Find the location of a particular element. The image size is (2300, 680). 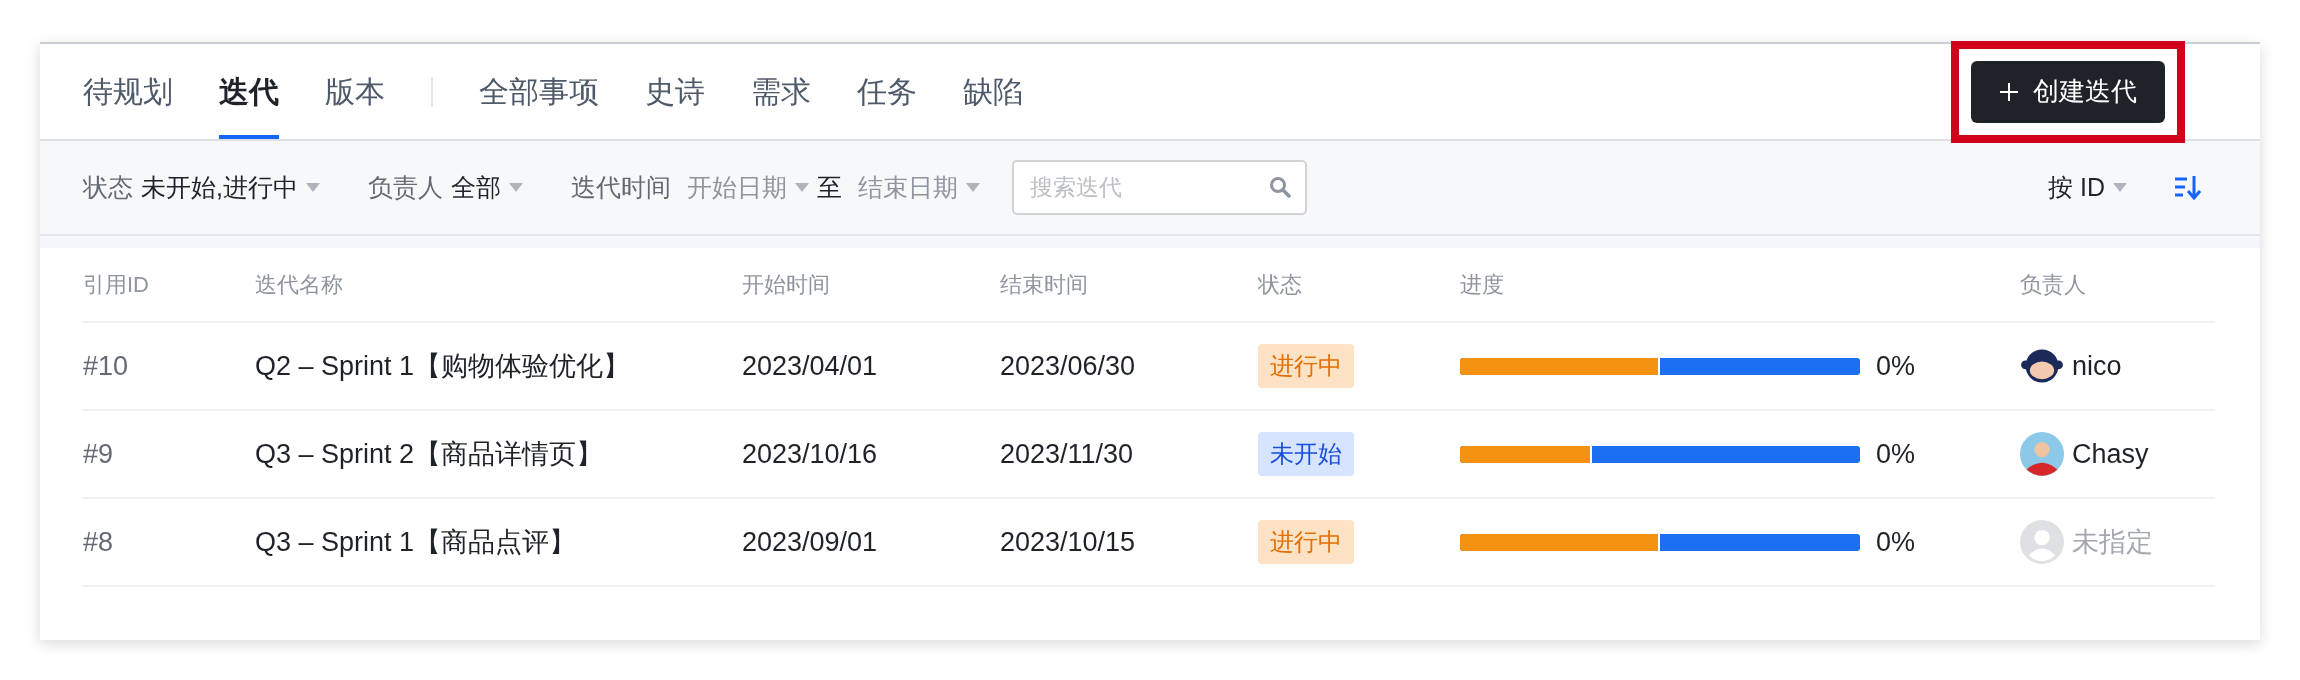

filter-label: 负责人 is located at coordinates (405, 187).